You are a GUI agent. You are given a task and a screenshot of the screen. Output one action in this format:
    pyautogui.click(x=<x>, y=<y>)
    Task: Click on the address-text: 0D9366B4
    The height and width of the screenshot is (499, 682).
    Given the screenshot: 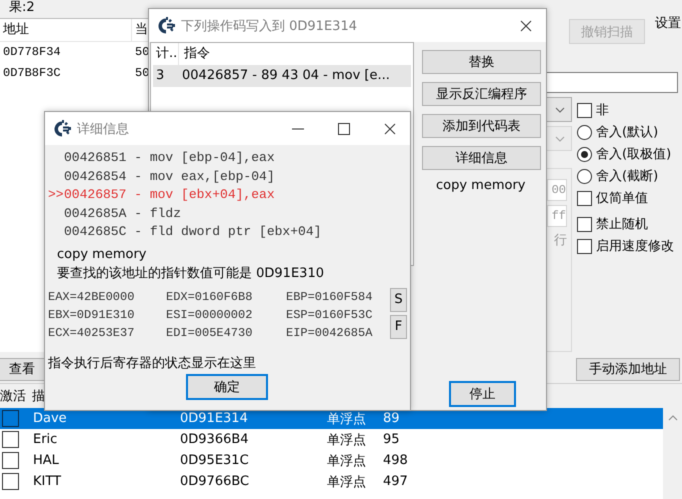 What is the action you would take?
    pyautogui.click(x=215, y=439)
    